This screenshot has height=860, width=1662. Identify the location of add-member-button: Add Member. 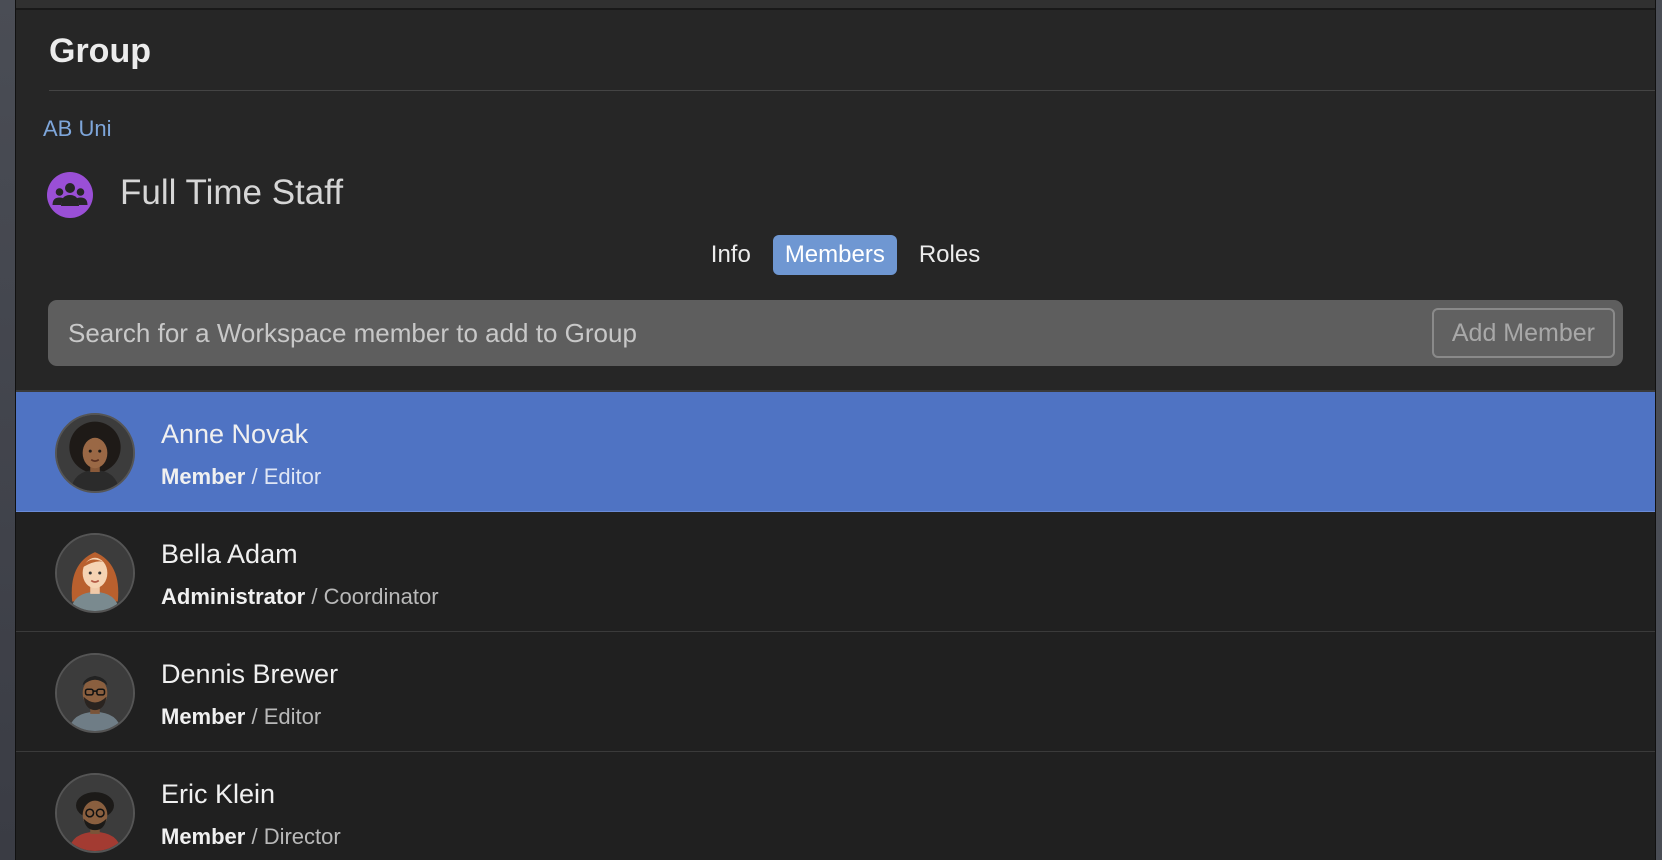
(1523, 333).